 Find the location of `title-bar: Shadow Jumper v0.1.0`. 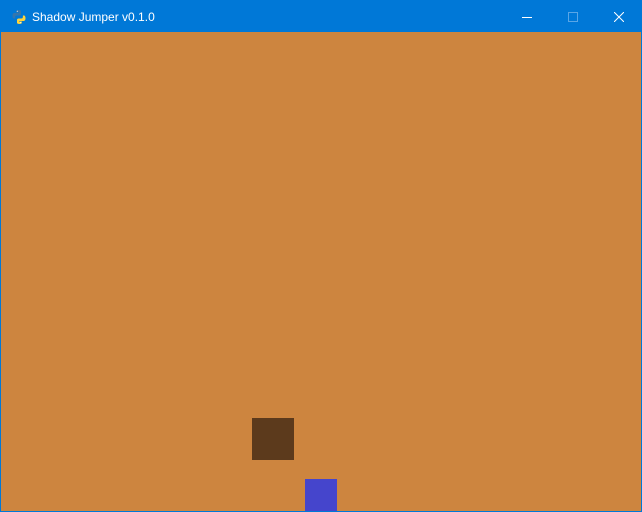

title-bar: Shadow Jumper v0.1.0 is located at coordinates (321, 16).